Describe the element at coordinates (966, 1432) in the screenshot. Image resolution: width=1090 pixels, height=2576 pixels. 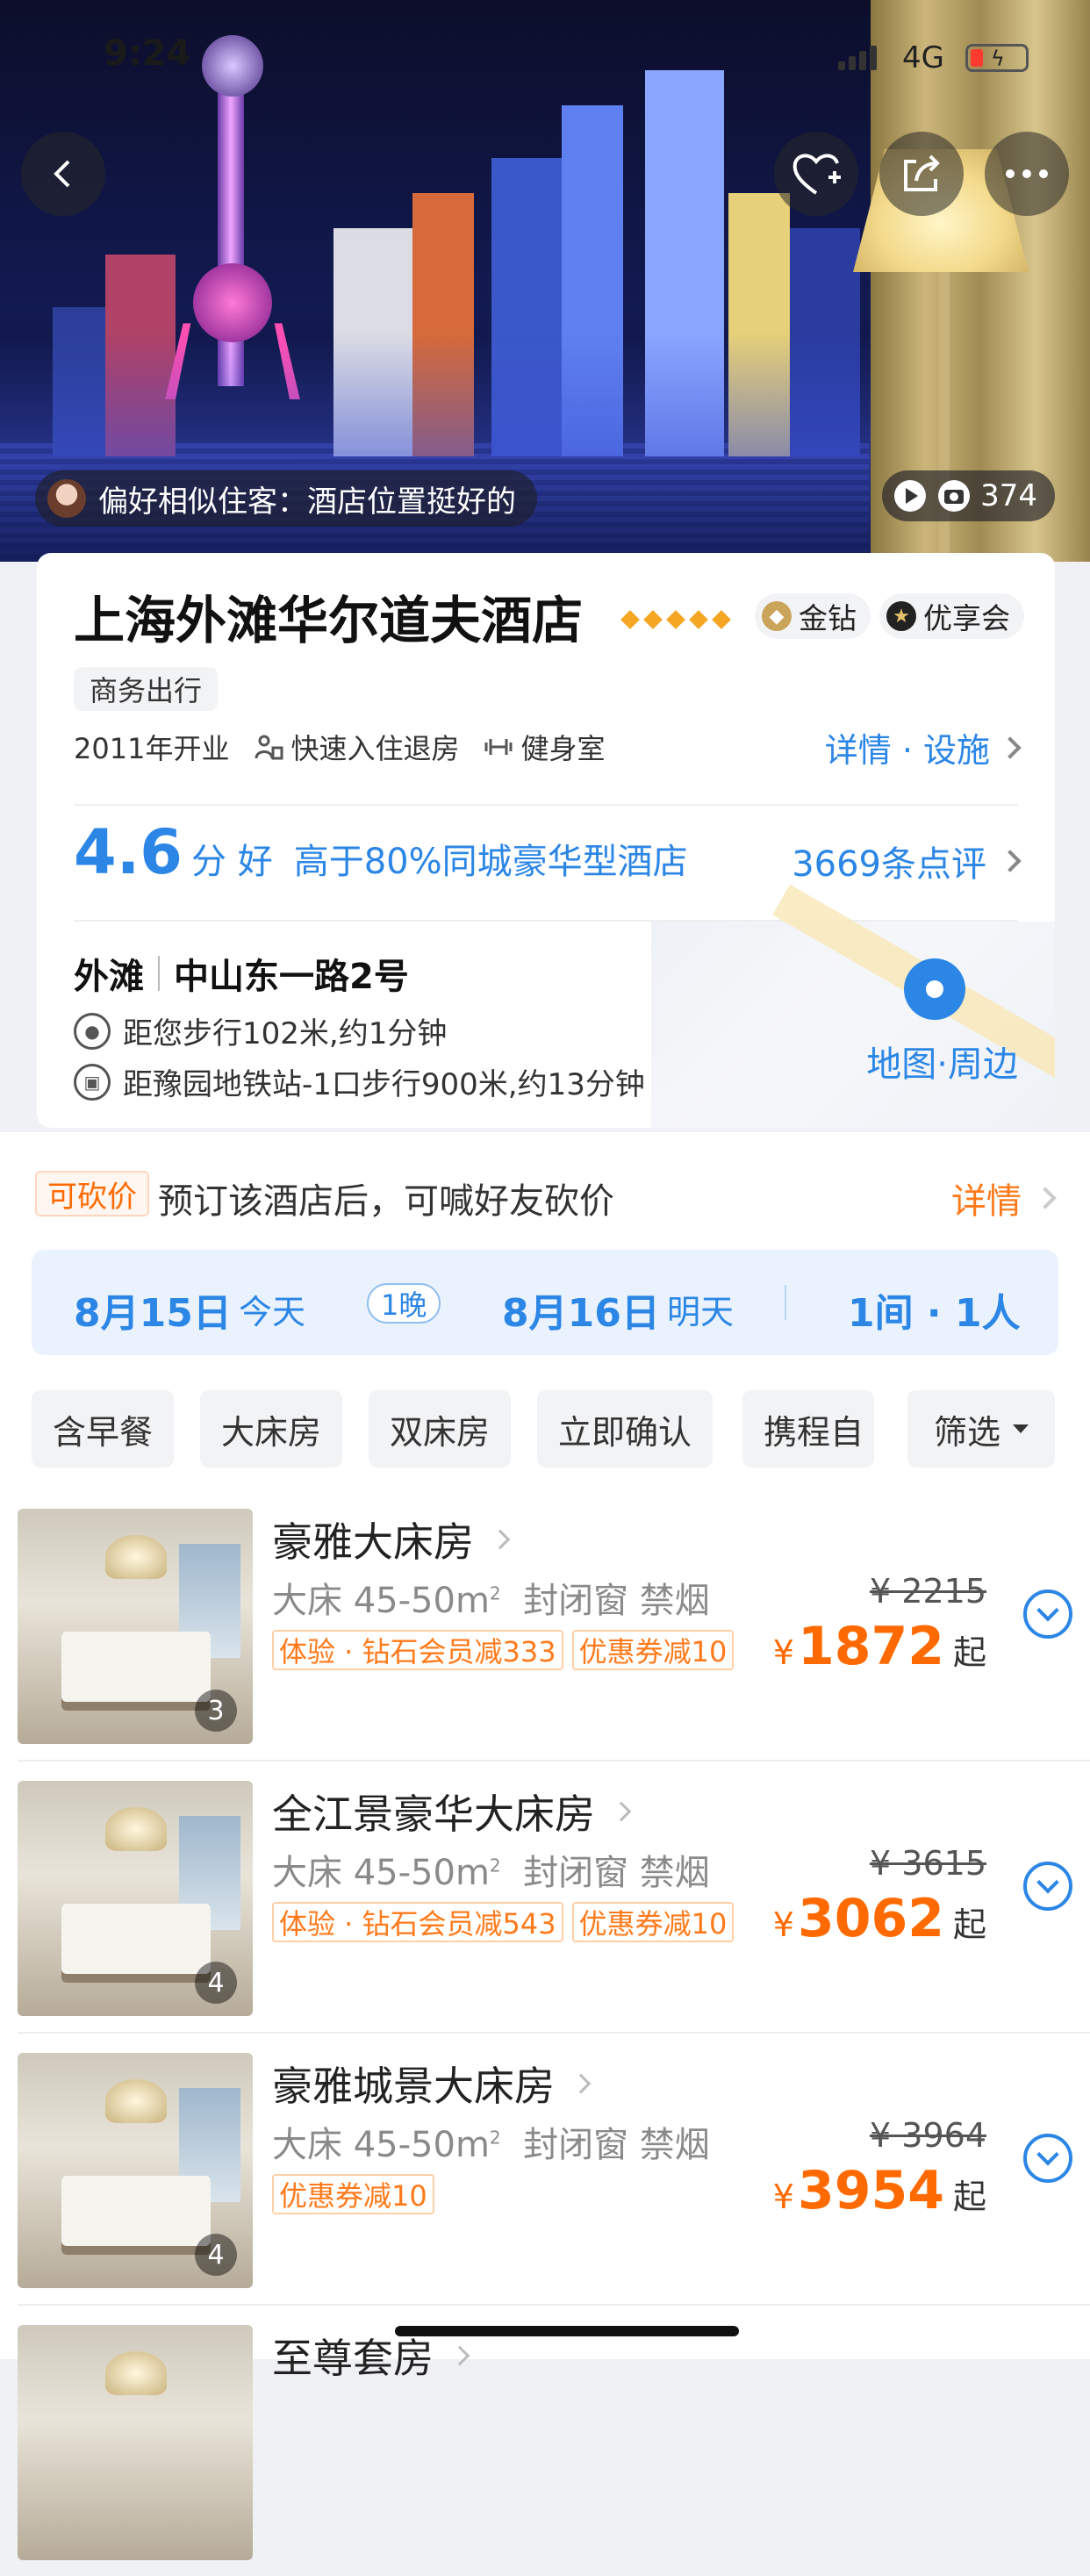
I see `filter-button-label: 筛选` at that location.